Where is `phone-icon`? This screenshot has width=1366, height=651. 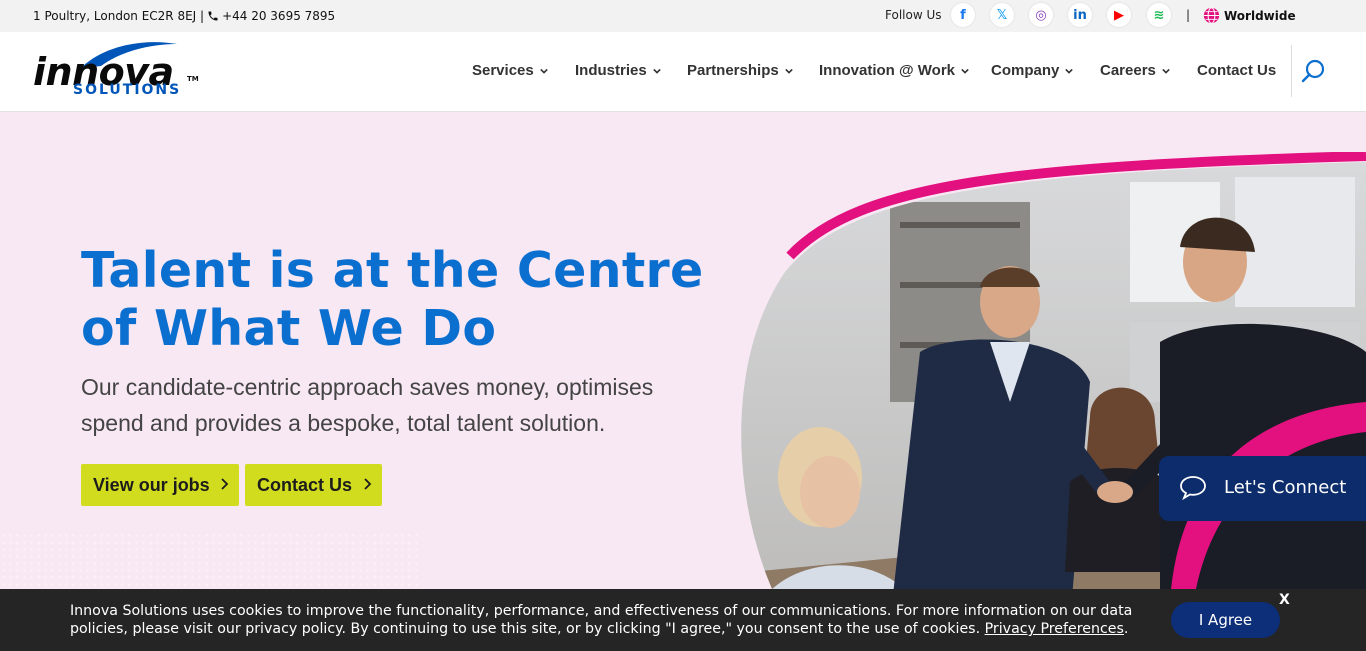 phone-icon is located at coordinates (213, 16).